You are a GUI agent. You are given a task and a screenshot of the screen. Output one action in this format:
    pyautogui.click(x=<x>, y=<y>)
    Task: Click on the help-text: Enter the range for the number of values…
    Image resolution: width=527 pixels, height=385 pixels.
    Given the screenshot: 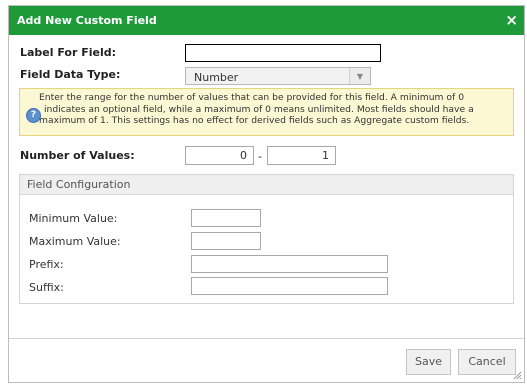 What is the action you would take?
    pyautogui.click(x=270, y=109)
    